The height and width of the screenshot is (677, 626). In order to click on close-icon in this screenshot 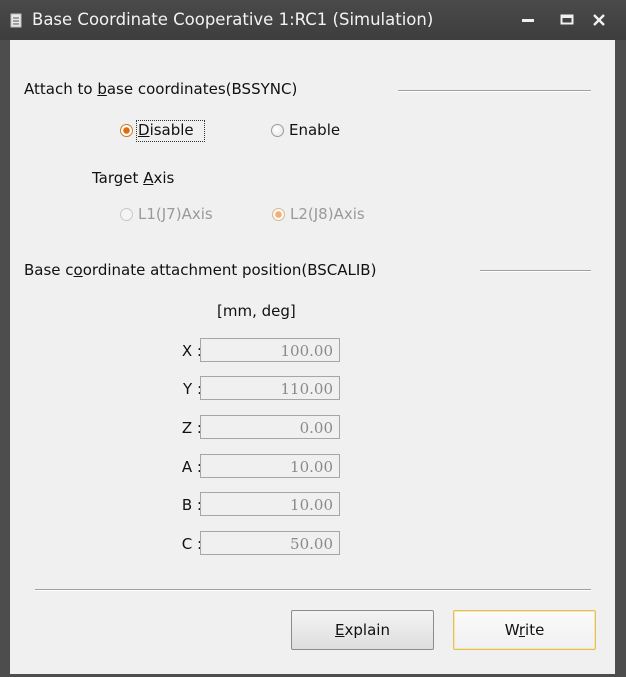, I will do `click(599, 20)`.